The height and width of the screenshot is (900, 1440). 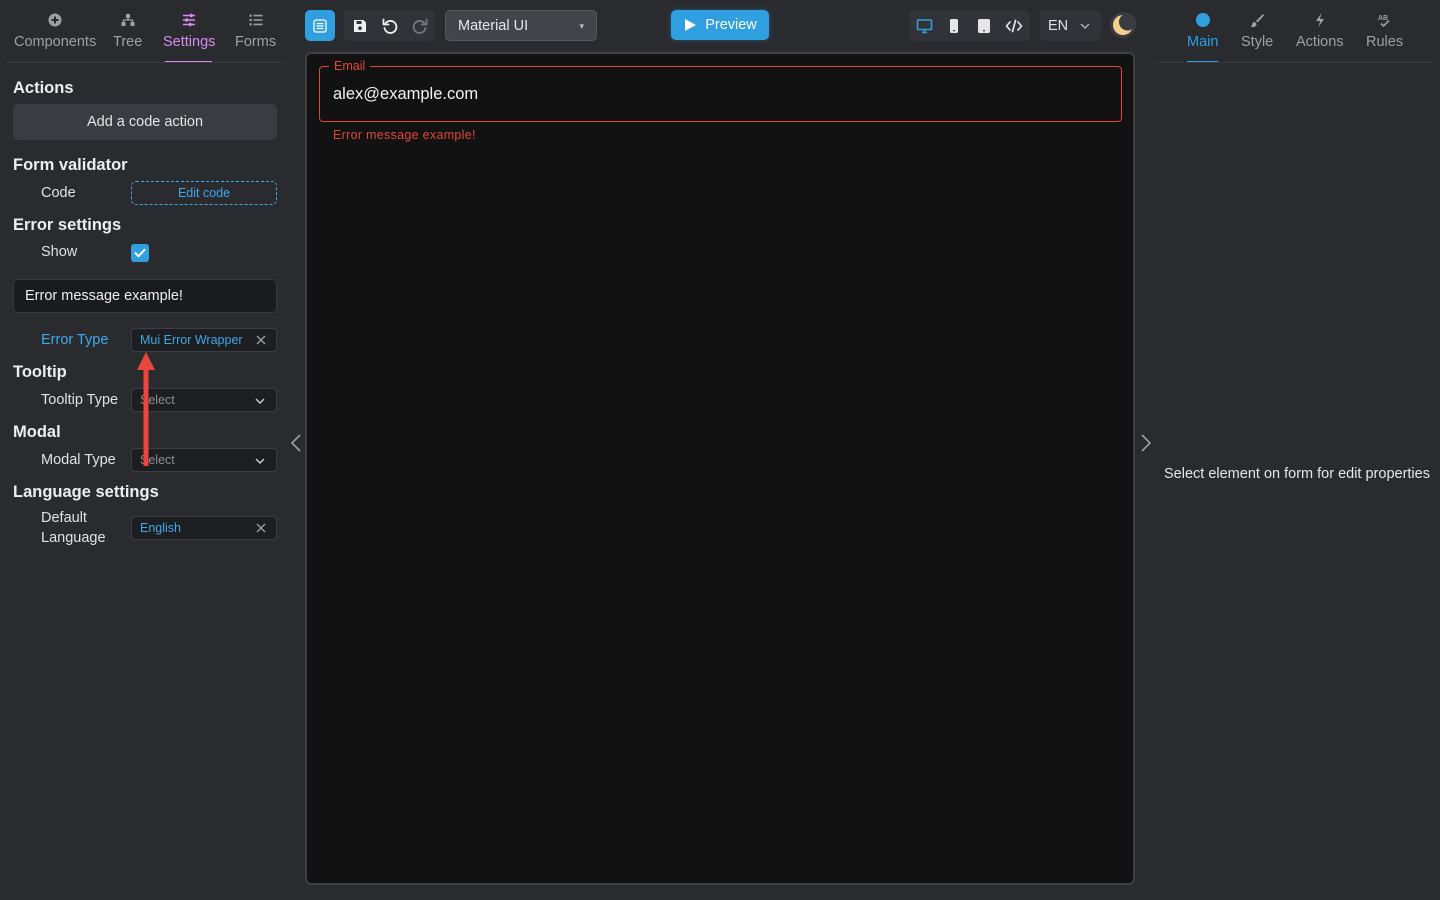 I want to click on tab-forms: Forms, so click(x=255, y=31).